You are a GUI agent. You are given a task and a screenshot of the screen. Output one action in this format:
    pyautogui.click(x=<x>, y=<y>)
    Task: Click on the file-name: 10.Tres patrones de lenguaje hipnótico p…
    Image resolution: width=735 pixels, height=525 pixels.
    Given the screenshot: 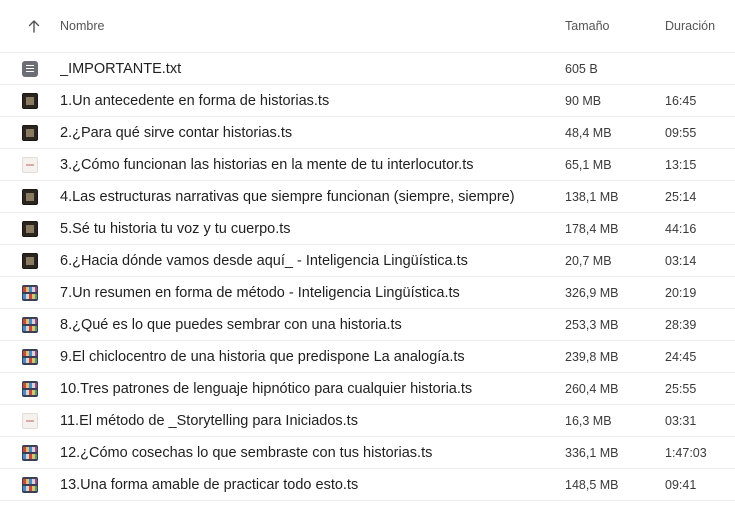 What is the action you would take?
    pyautogui.click(x=312, y=389)
    